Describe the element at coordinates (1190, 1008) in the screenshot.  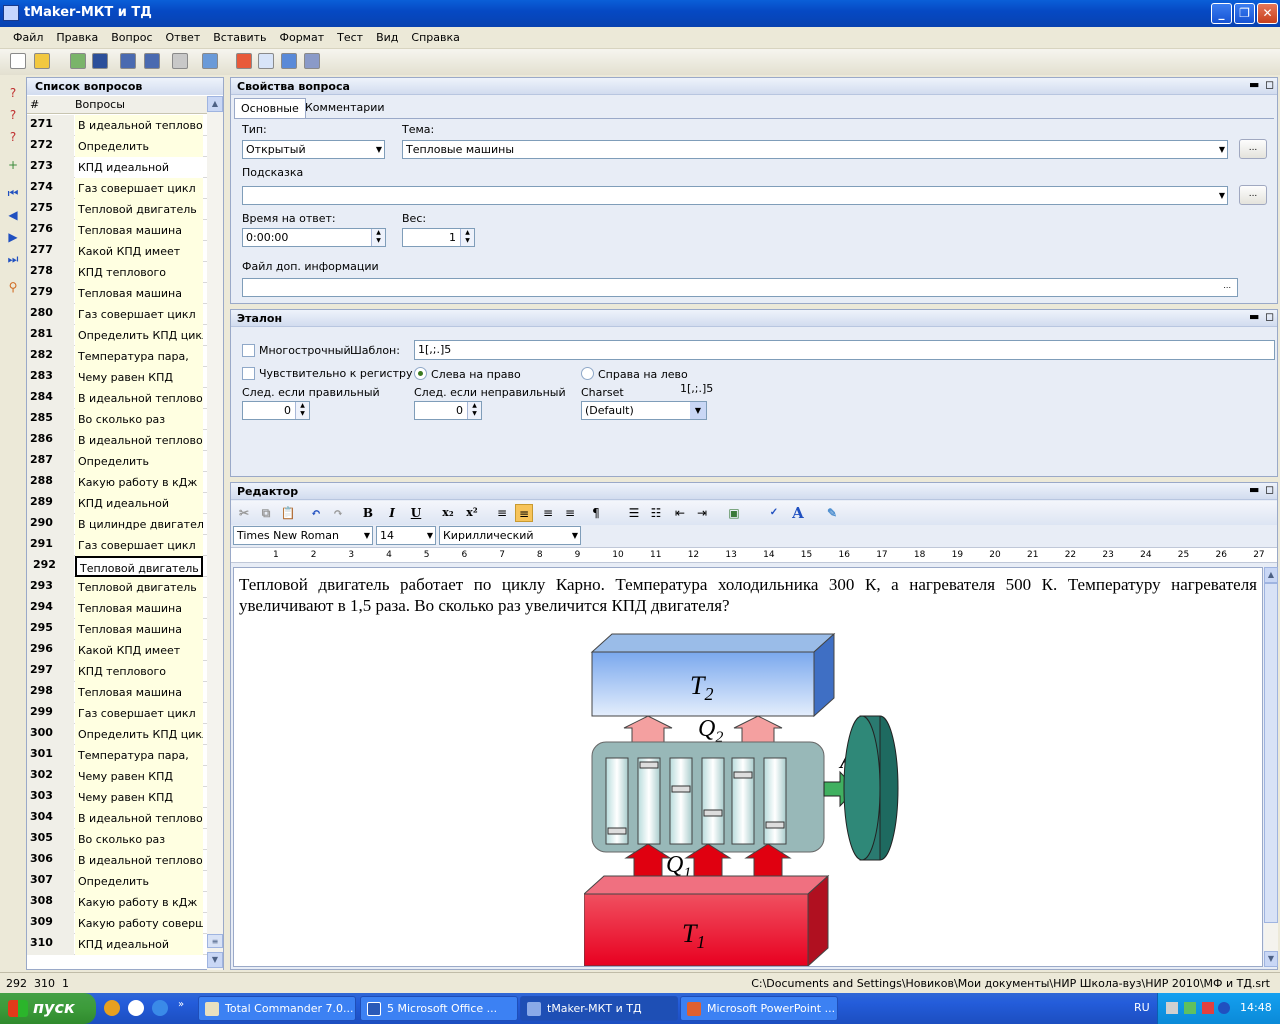
I see `antivirus-icon` at that location.